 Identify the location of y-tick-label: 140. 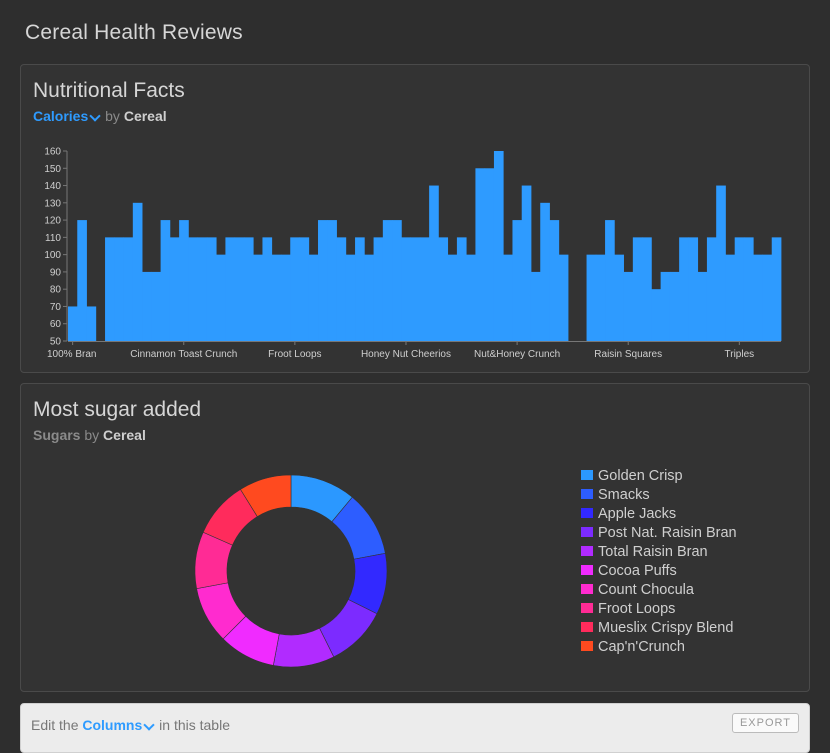
(52, 186).